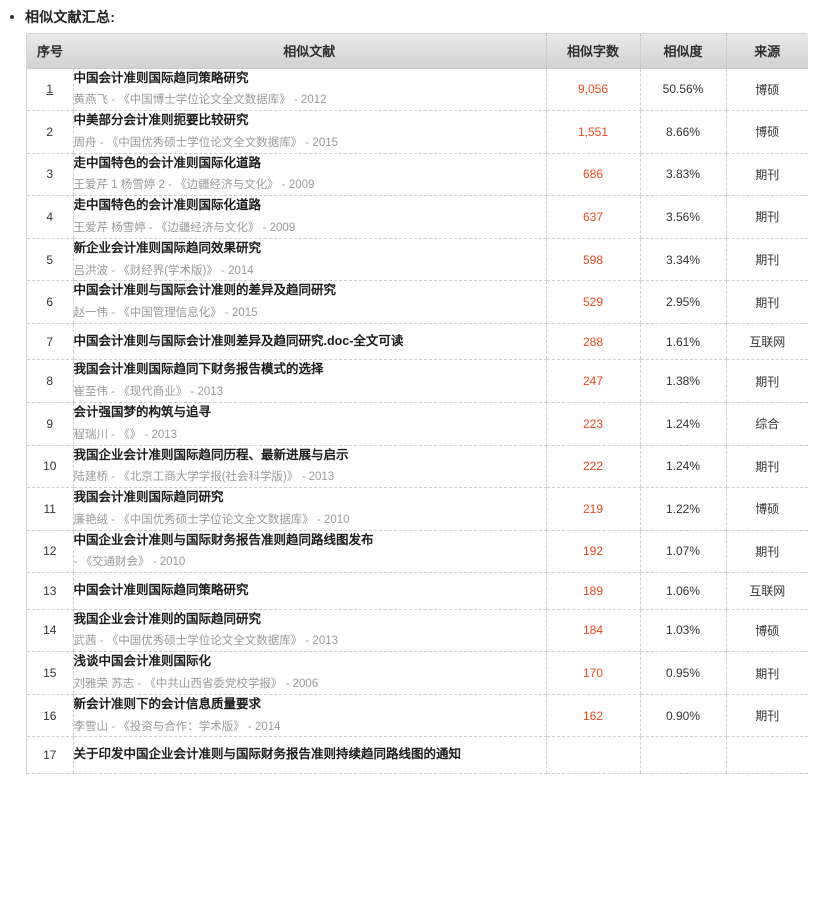  Describe the element at coordinates (200, 100) in the screenshot. I see `document-meta: 黄燕飞 - 《中国博士学位论文全文数据库》 - 2012` at that location.